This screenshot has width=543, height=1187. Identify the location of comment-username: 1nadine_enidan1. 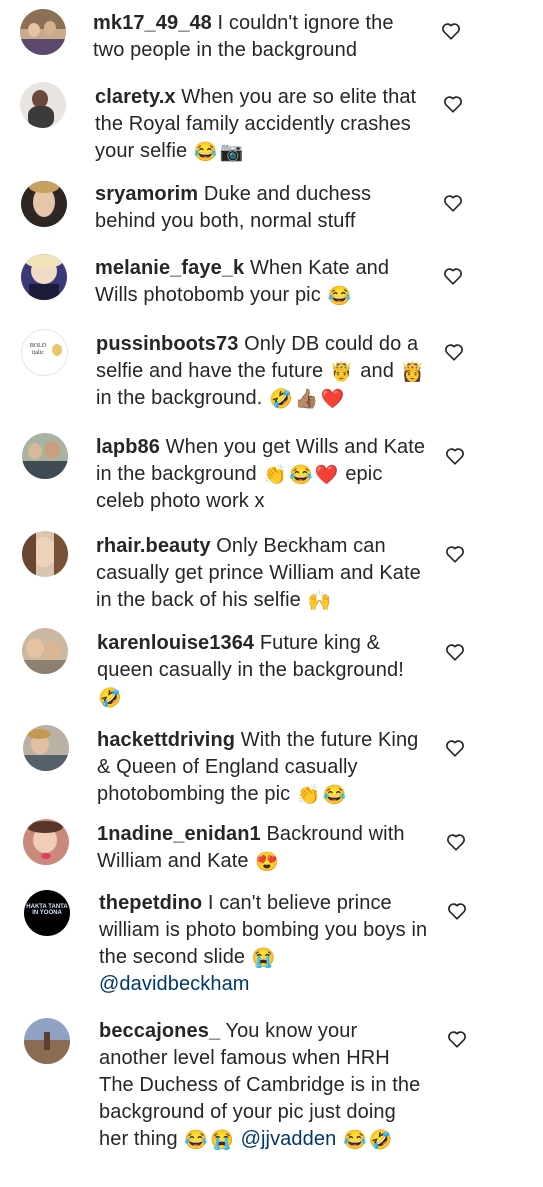
(179, 834).